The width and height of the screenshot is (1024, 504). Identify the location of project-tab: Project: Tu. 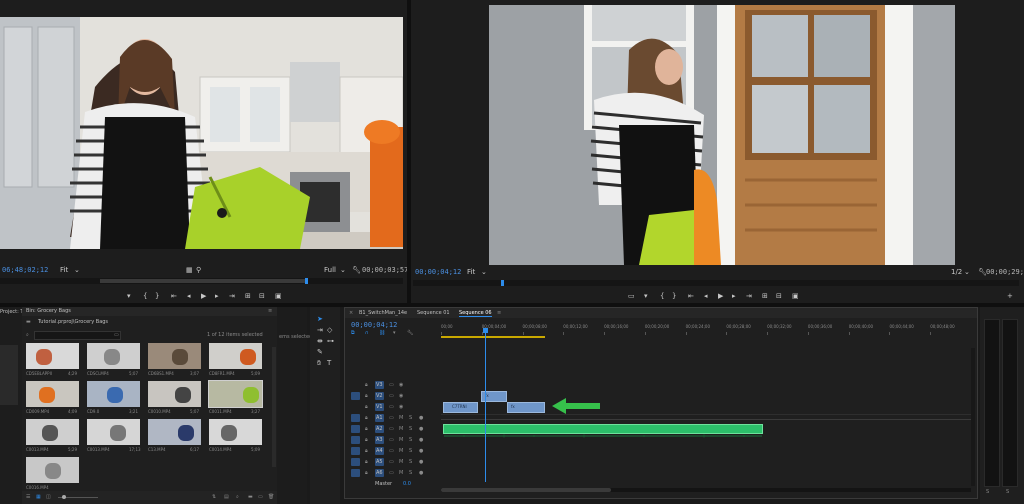
(11, 312).